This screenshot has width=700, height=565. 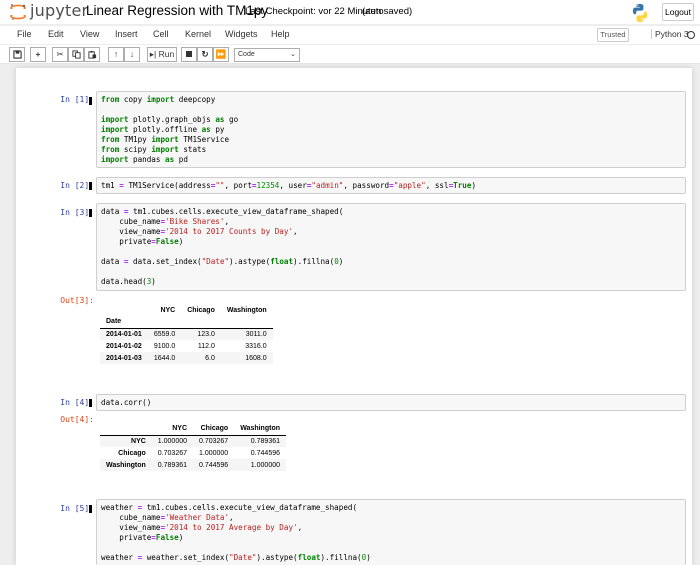 I want to click on table-row: 2014-01-03 1644.0 6.0 1608.0, so click(x=186, y=358).